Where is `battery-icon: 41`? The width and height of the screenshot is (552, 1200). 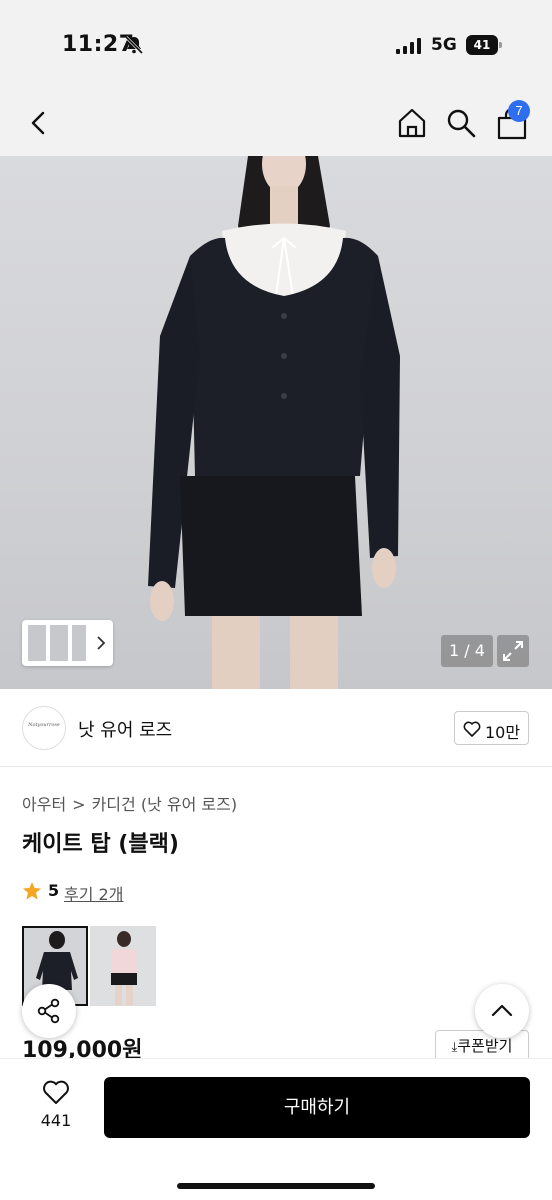 battery-icon: 41 is located at coordinates (484, 45).